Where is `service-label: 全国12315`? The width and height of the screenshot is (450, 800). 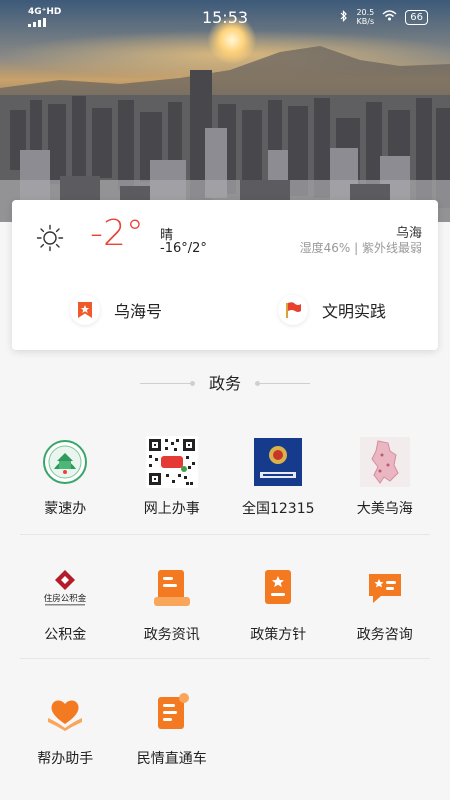
service-label: 全国12315 is located at coordinates (278, 509).